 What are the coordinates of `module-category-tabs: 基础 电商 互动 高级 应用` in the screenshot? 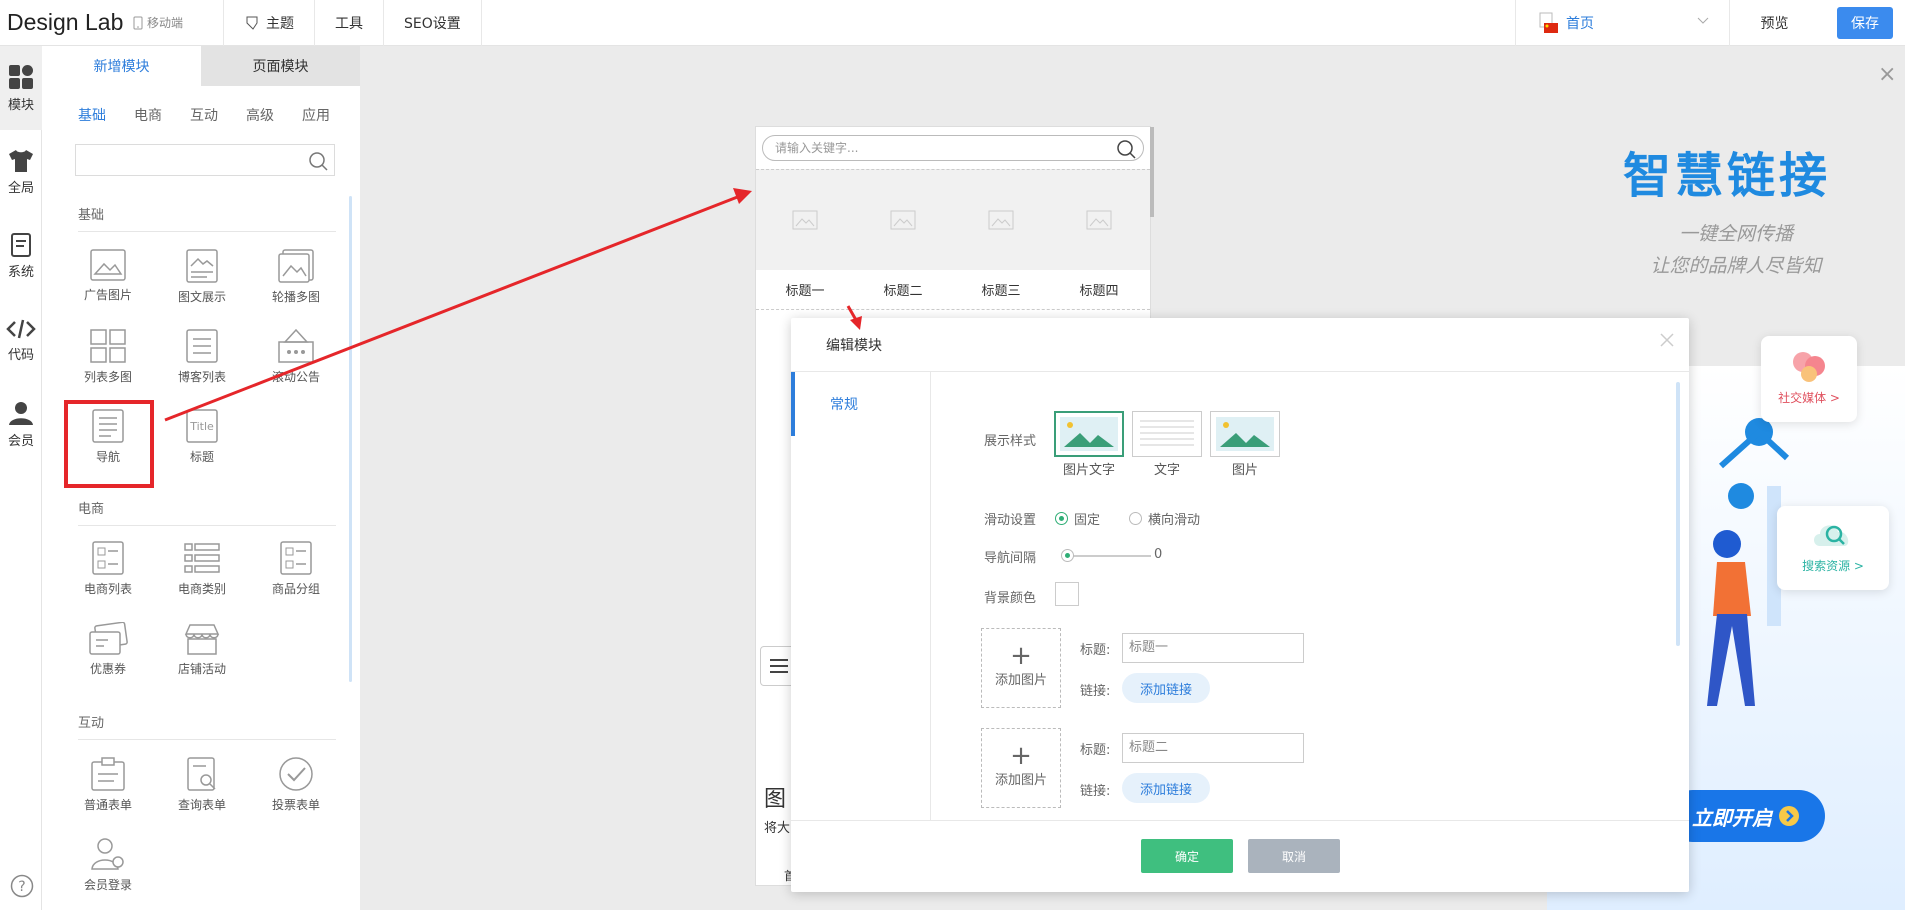 It's located at (201, 115).